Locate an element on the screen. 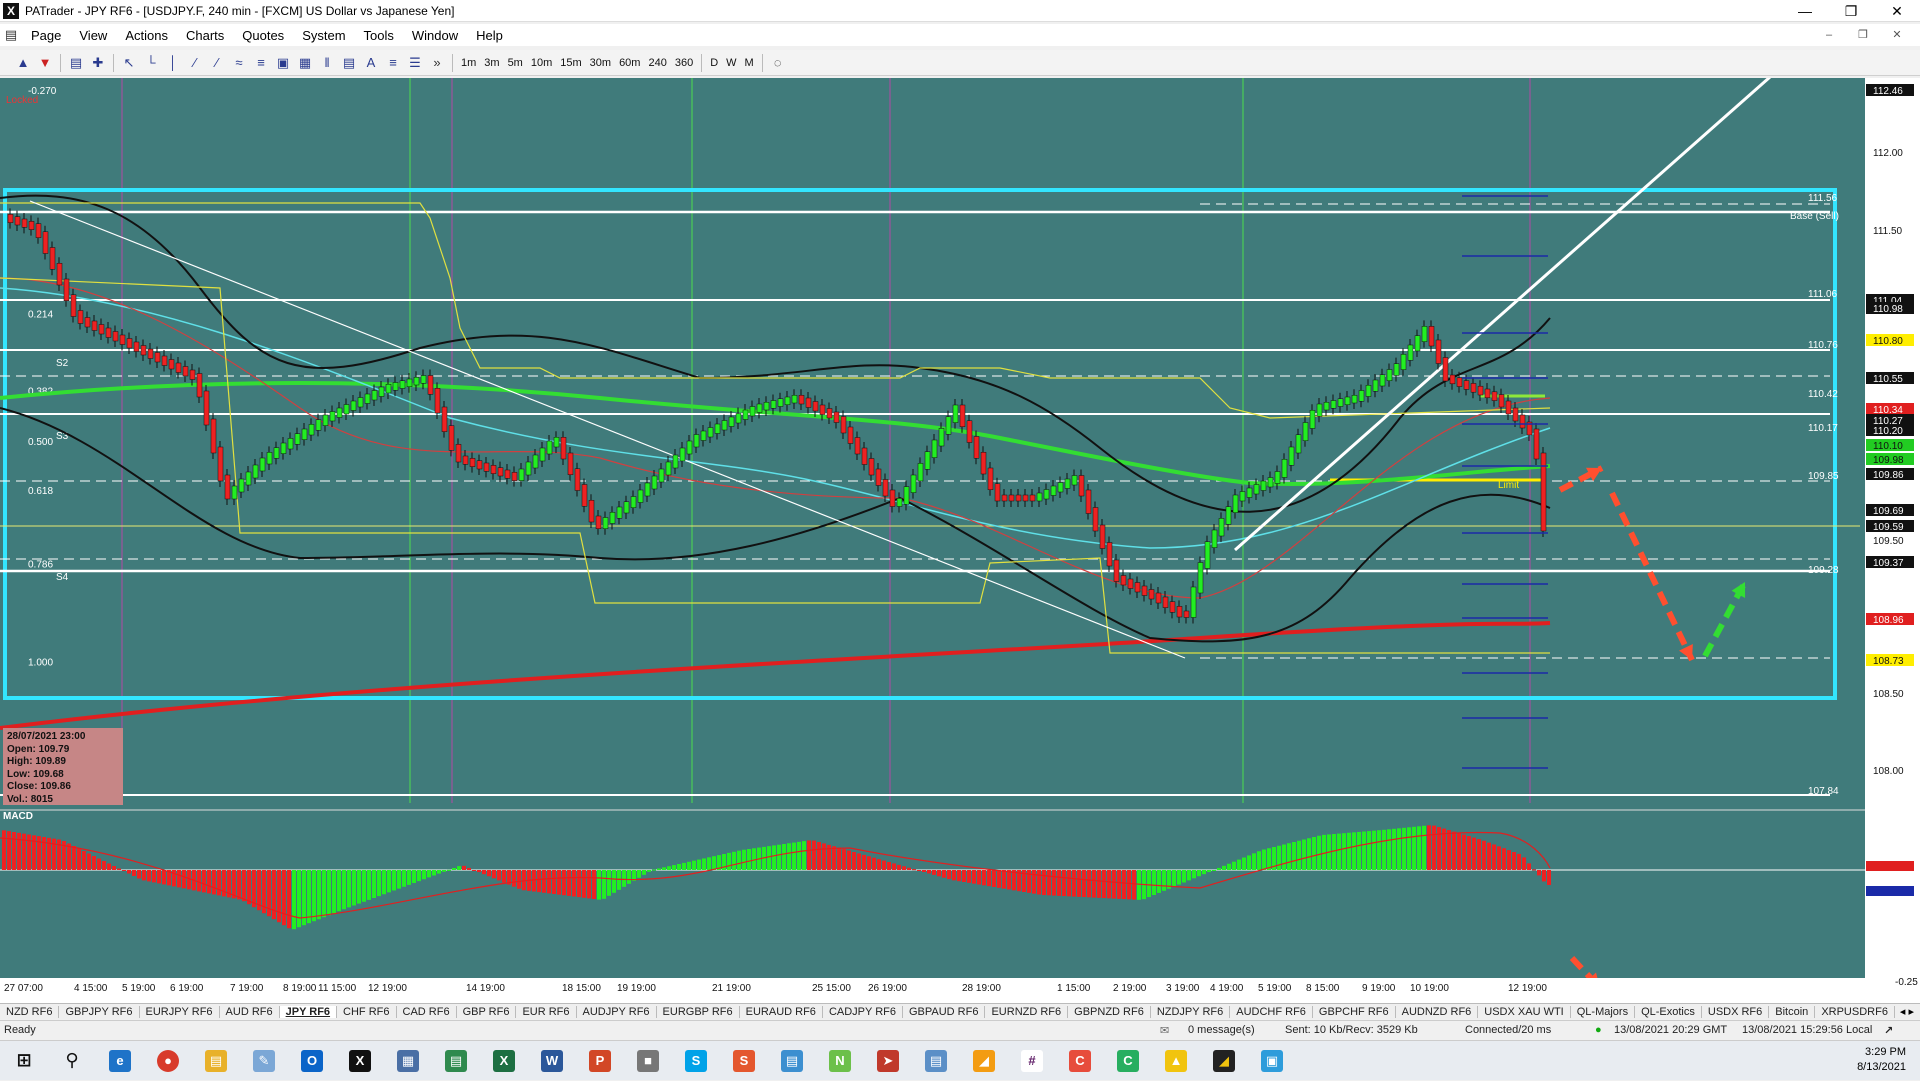  trade-sell-icon: ▼ is located at coordinates (45, 63).